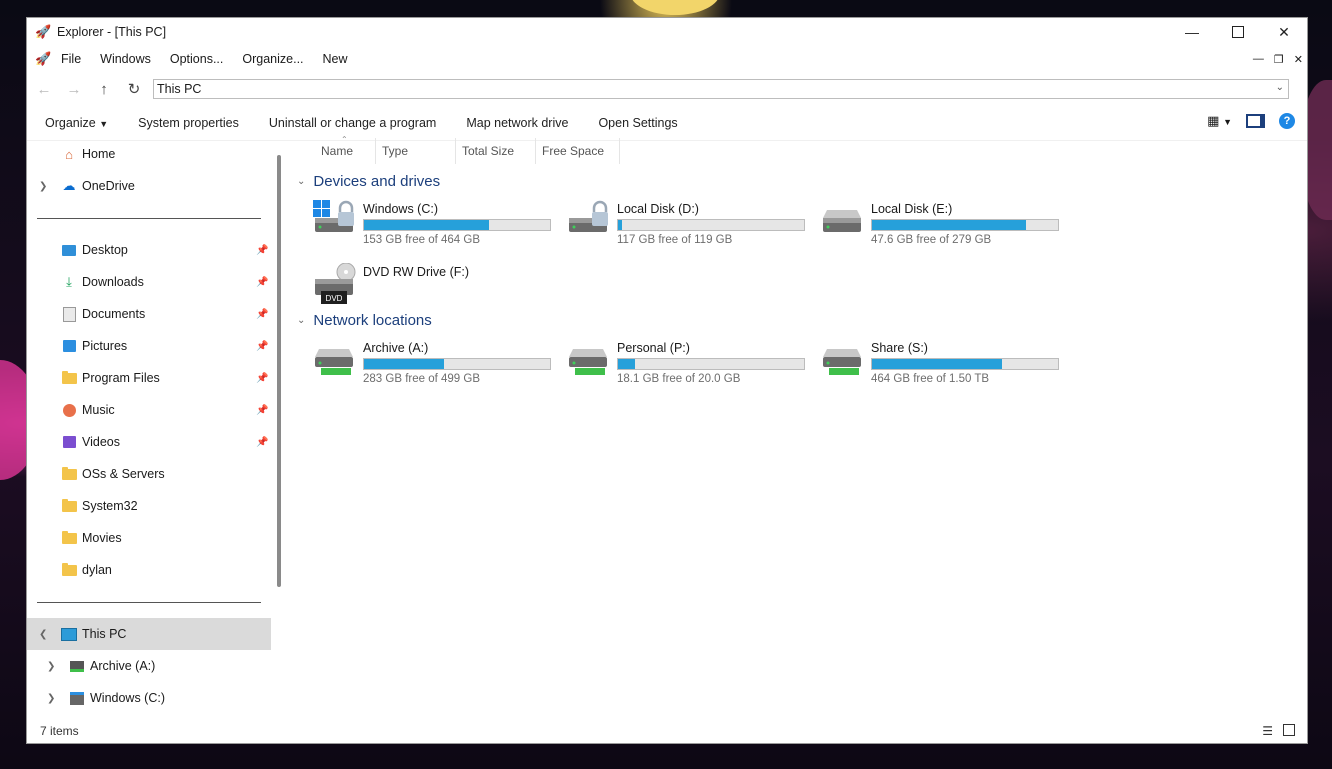 Image resolution: width=1332 pixels, height=769 pixels. I want to click on drive-item-c: Windows (C:) 153 GB free of 464 GB, so click(438, 225).